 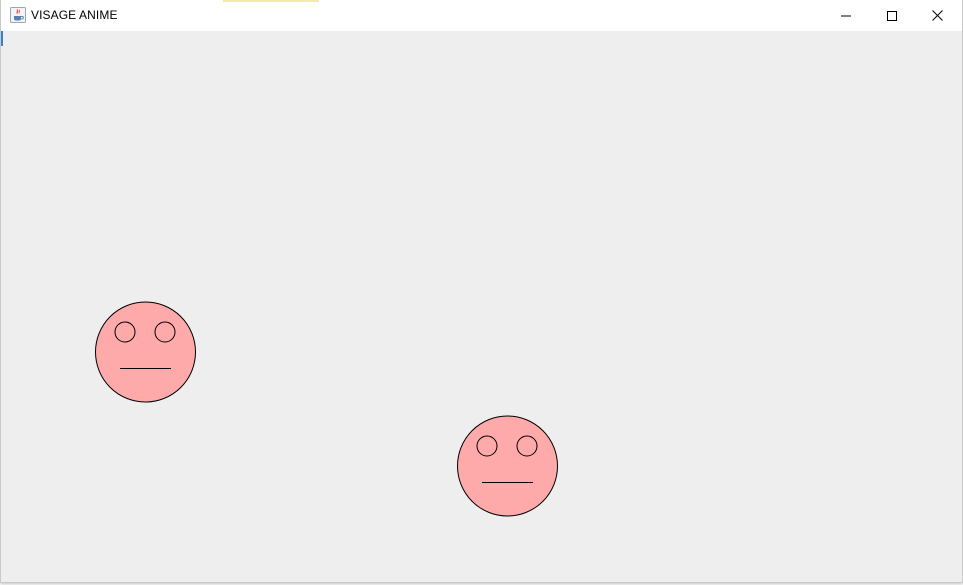 I want to click on window-edge-highlight, so click(x=2, y=38).